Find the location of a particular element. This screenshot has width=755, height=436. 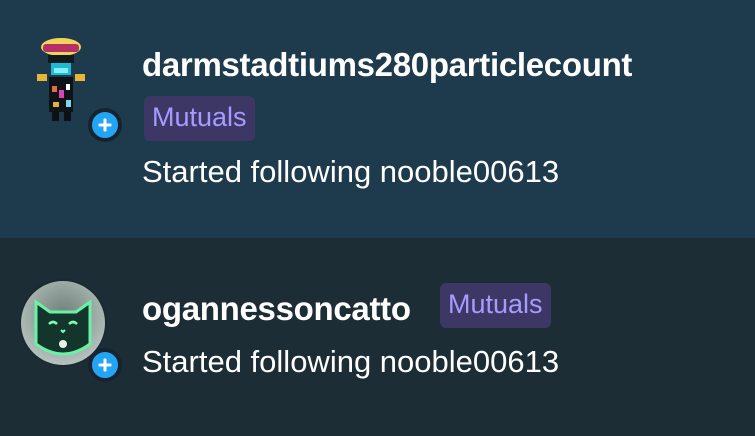

pixel-art-robot-icon is located at coordinates (61, 79).